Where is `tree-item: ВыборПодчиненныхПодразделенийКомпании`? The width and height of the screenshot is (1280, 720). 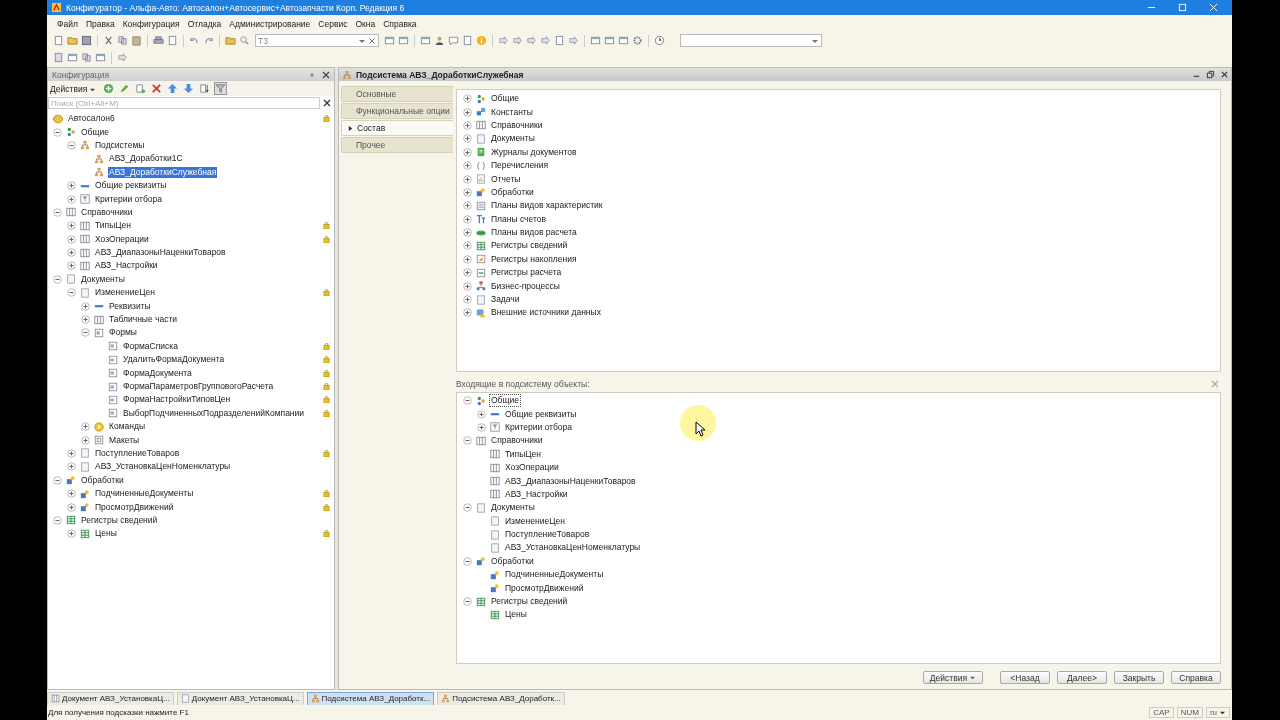
tree-item: ВыборПодчиненныхПодразделенийКомпании is located at coordinates (214, 413).